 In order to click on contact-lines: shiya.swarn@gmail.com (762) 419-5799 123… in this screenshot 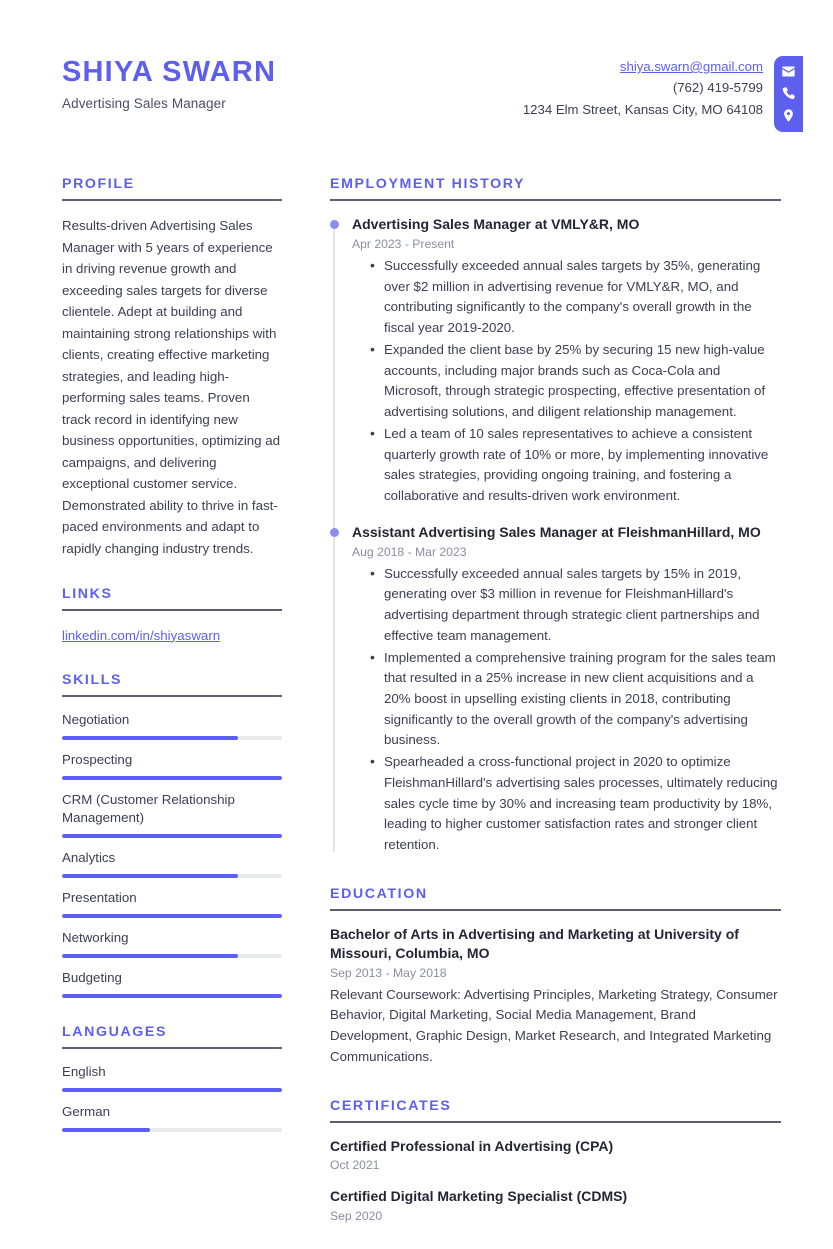, I will do `click(643, 88)`.